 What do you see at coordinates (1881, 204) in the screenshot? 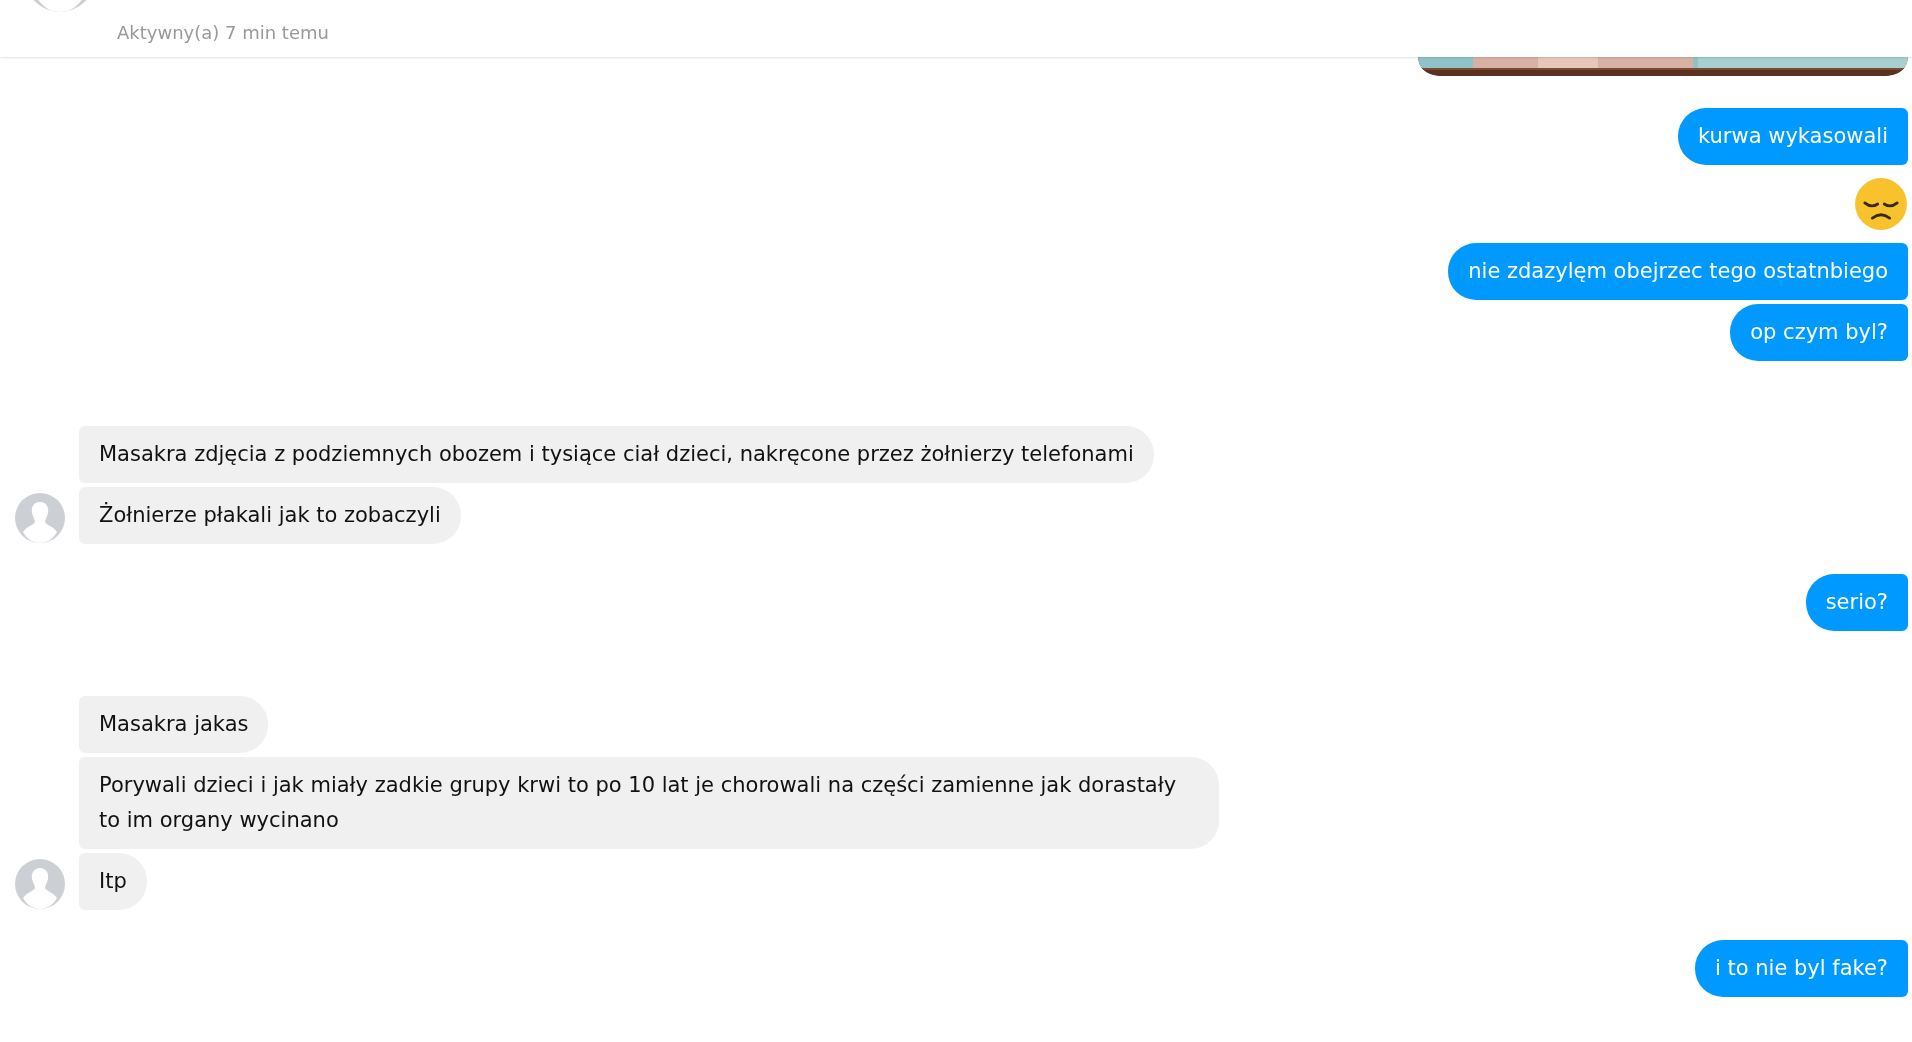
I see `pensive-face-icon` at bounding box center [1881, 204].